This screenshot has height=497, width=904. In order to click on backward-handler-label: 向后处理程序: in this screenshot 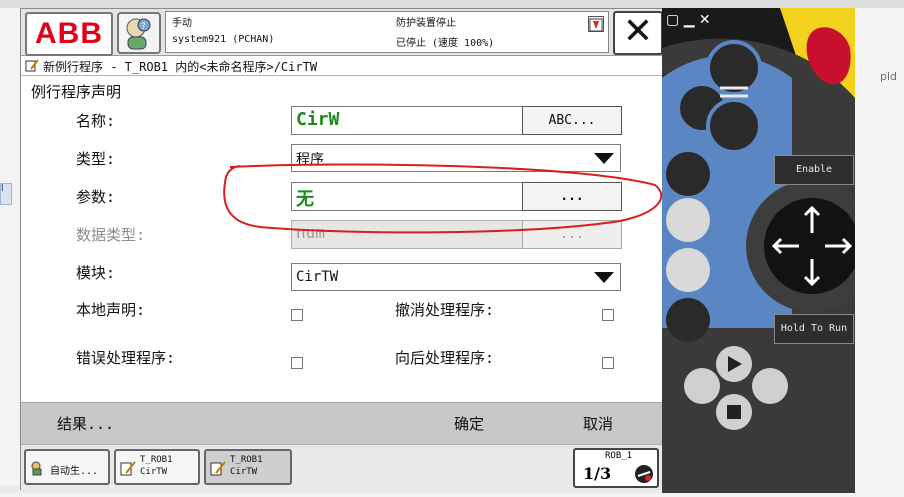, I will do `click(445, 358)`.